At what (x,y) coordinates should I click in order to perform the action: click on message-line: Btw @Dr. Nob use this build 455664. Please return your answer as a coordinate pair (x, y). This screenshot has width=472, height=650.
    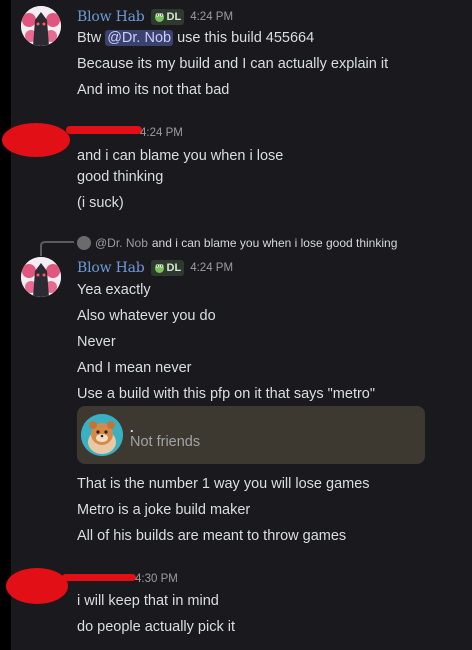
    Looking at the image, I should click on (195, 38).